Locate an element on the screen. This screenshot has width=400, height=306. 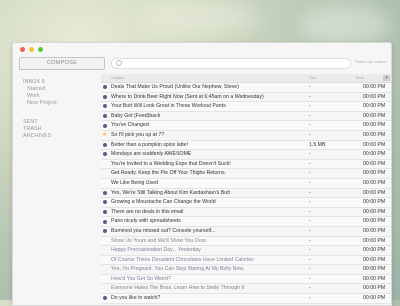
sidebar-folder: INBOX 8 is located at coordinates (62, 82).